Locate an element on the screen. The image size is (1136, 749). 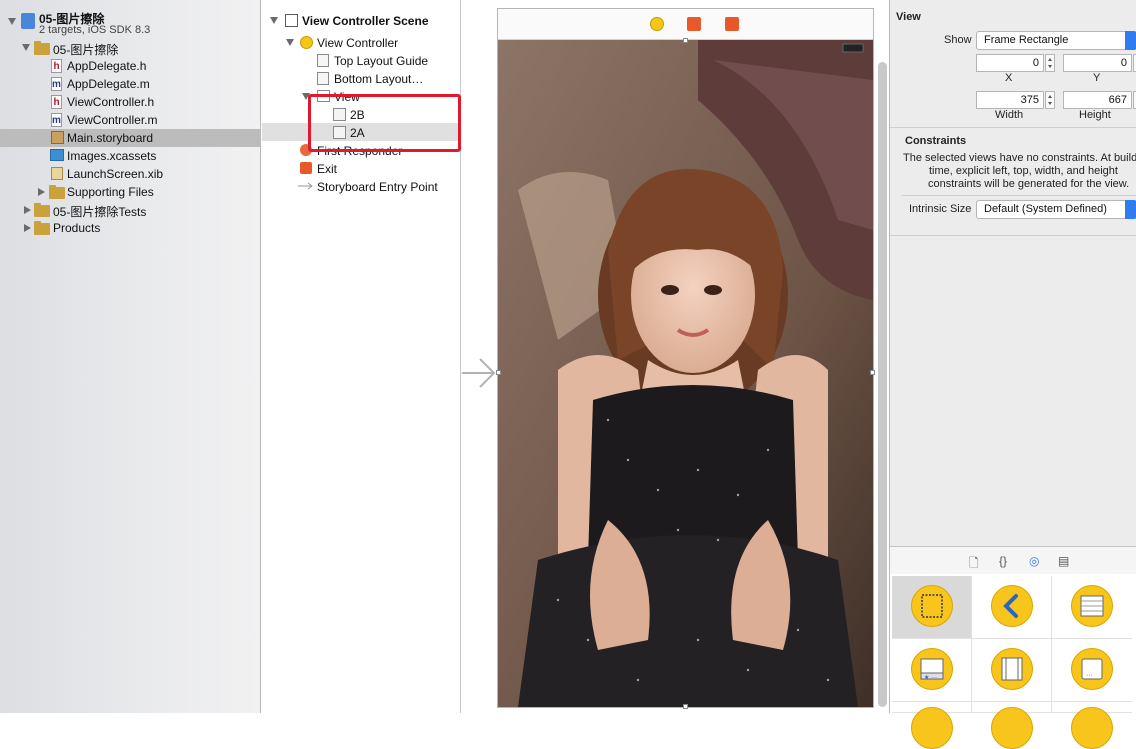
file-row: Images.xcassets is located at coordinates (130, 156).